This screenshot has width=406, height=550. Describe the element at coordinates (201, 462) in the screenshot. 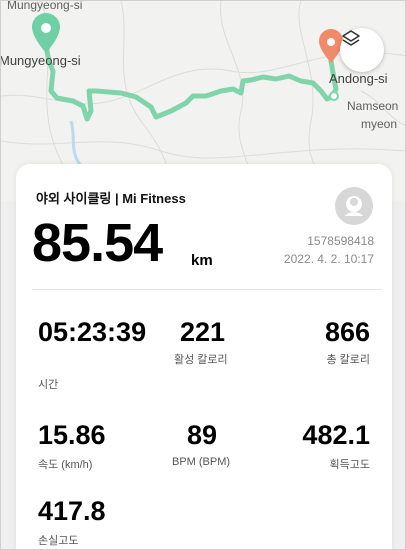

I see `stat-bpm-label: BPM (BPM)` at that location.